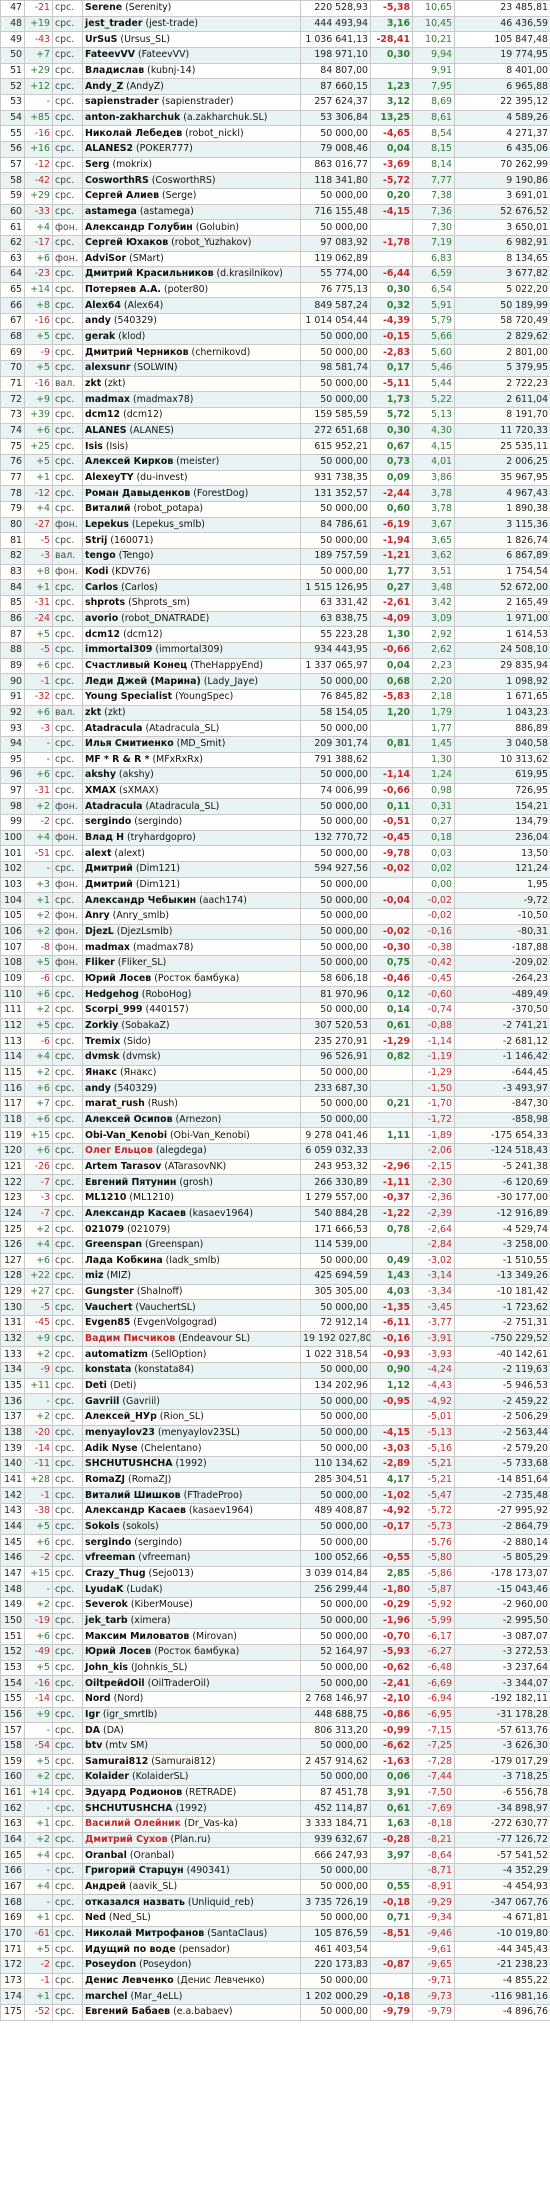  What do you see at coordinates (100, 774) in the screenshot?
I see `participant-nick: akshy` at bounding box center [100, 774].